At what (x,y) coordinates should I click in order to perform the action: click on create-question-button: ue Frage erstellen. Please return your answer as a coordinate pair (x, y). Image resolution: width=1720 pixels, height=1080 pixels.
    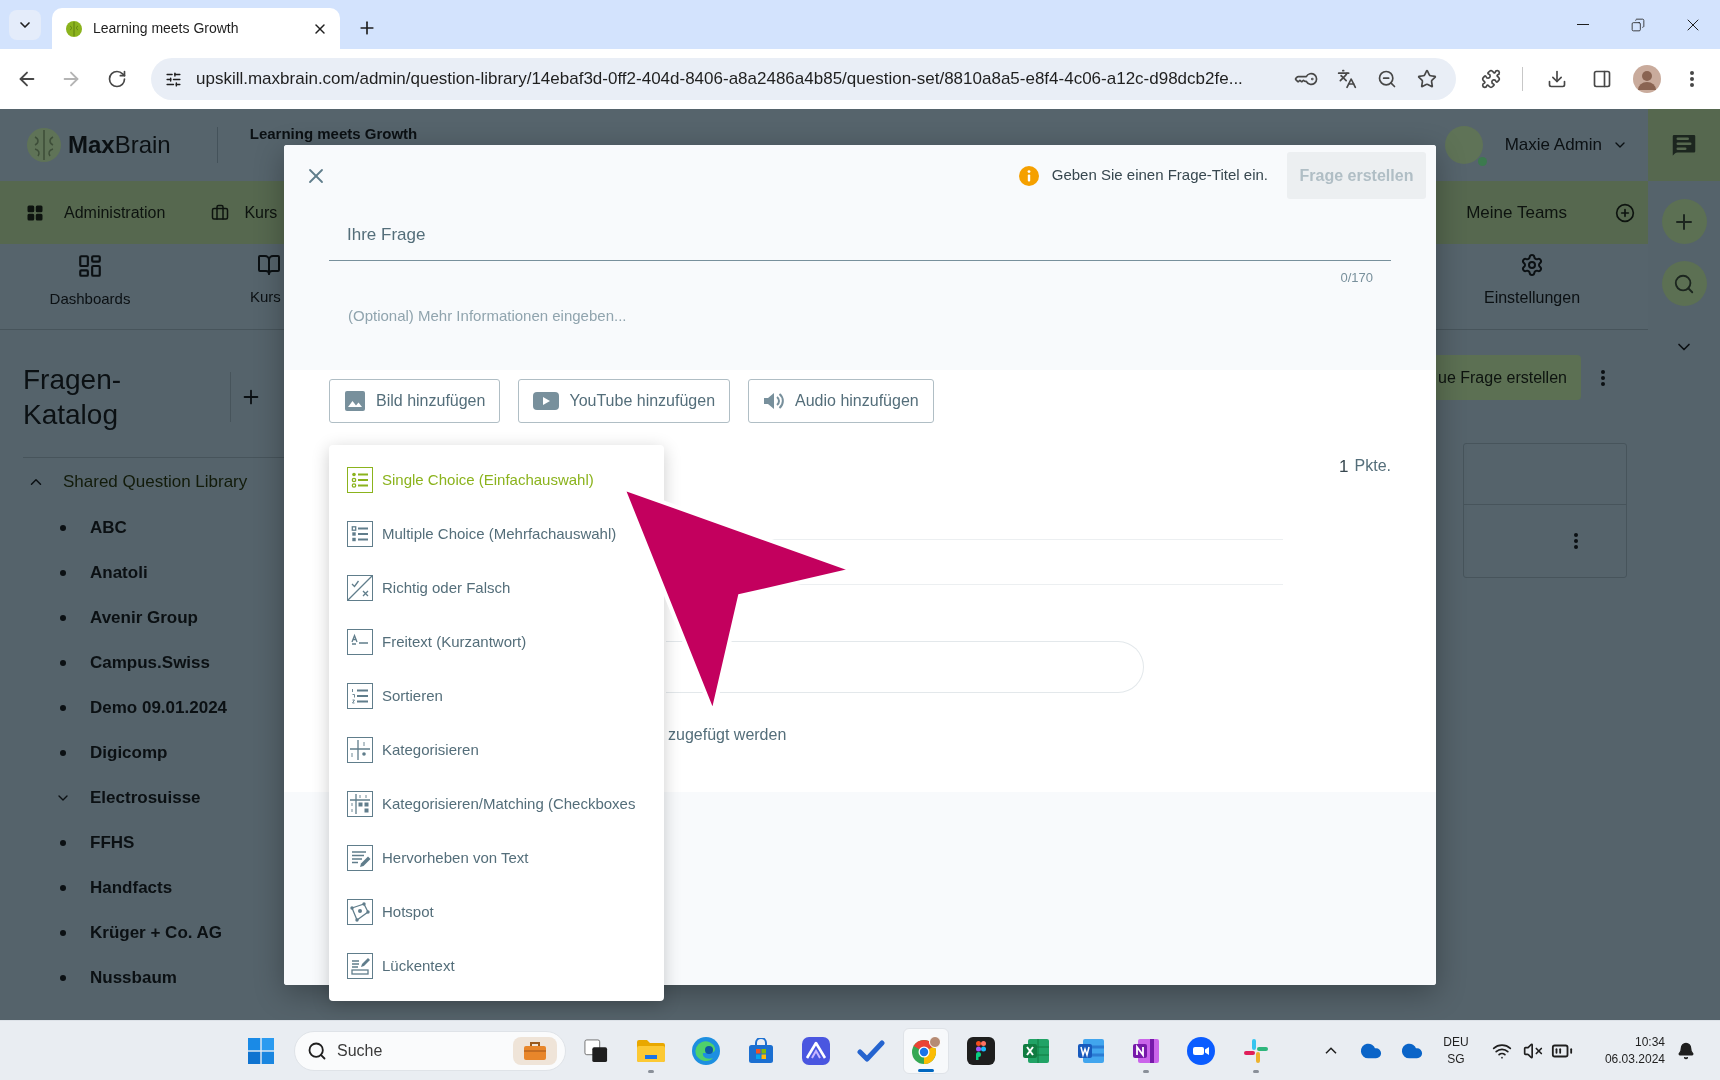
    Looking at the image, I should click on (1508, 377).